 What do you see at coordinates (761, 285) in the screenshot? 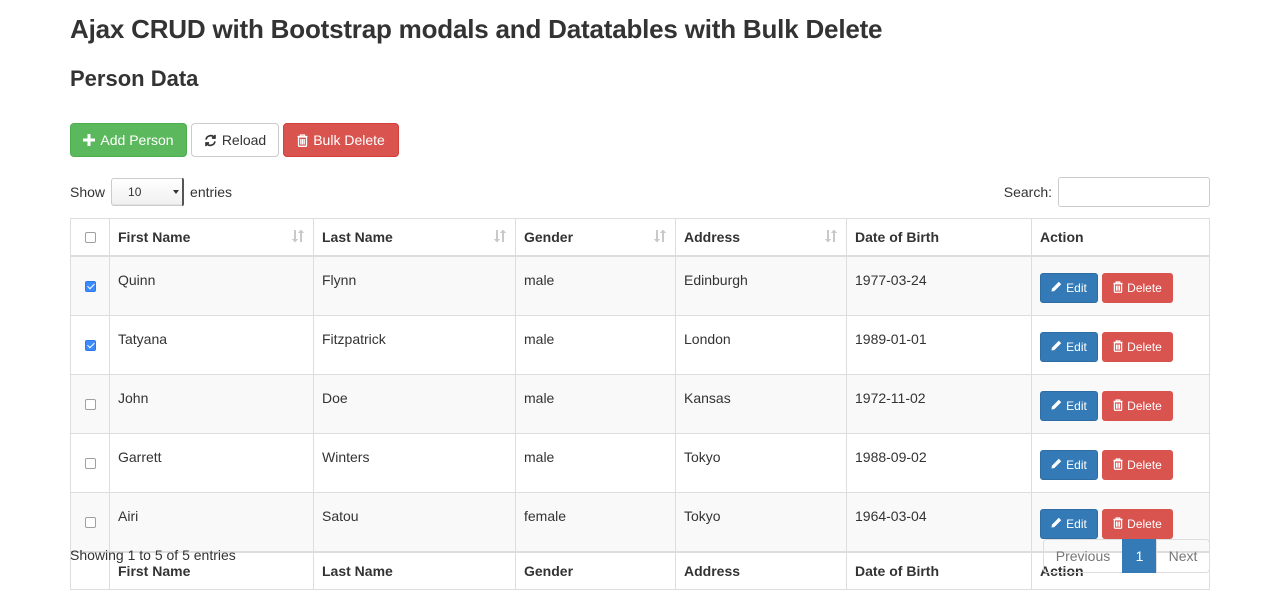
I see `cell-address: Edinburgh` at bounding box center [761, 285].